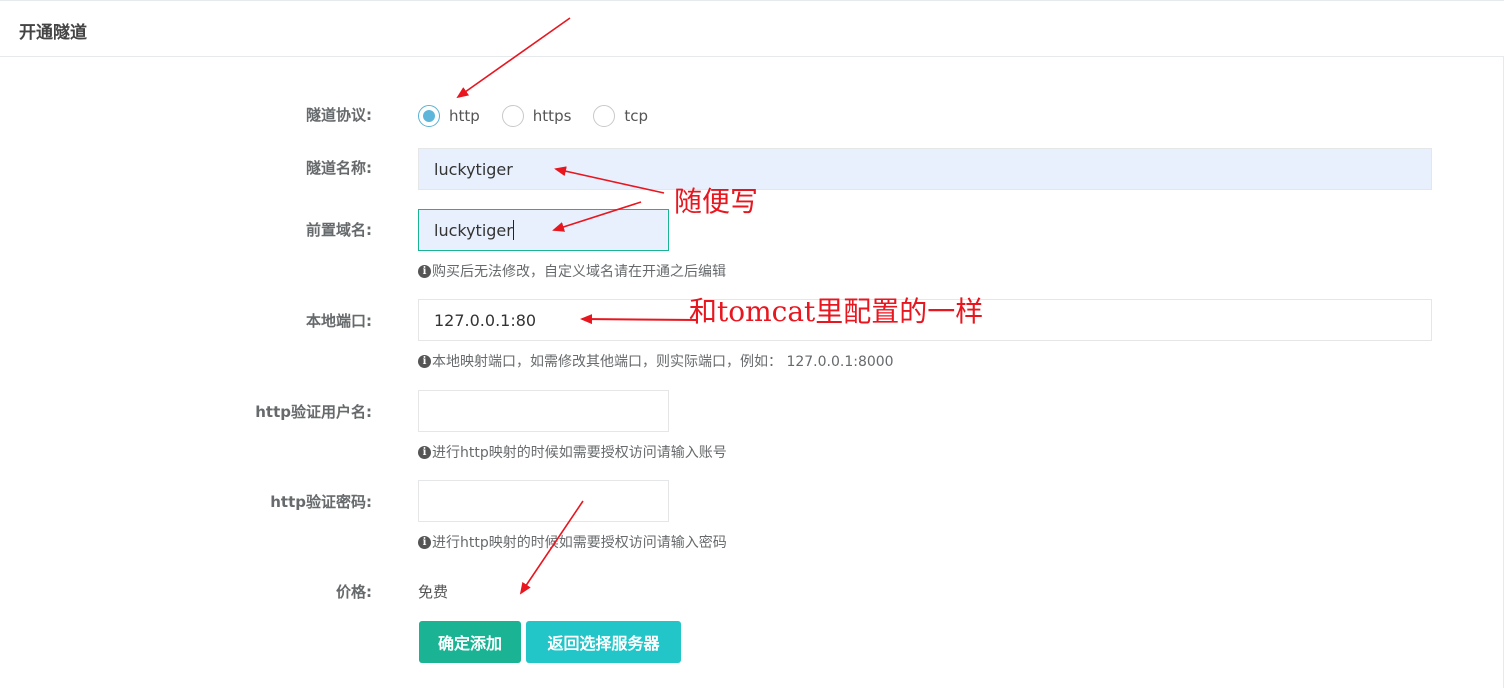 The image size is (1504, 688). I want to click on annotation-arrow-tunnel-name, so click(609, 180).